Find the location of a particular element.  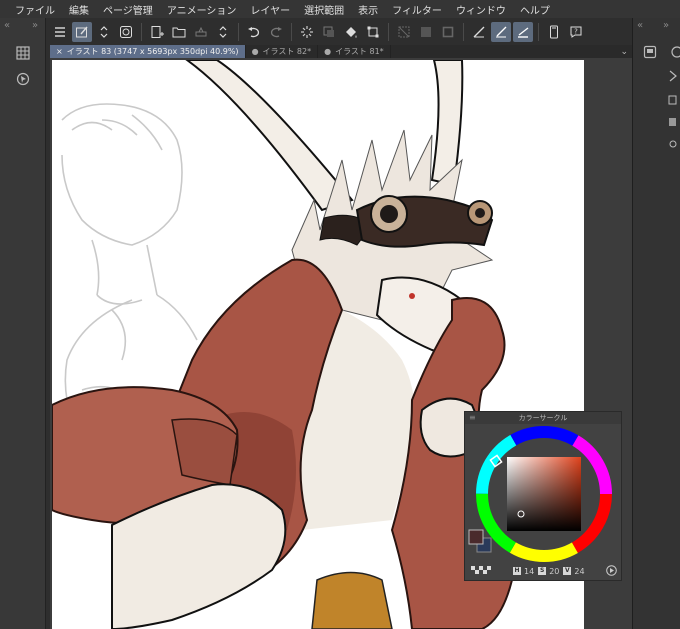

menu-filter: フィルター is located at coordinates (417, 9).